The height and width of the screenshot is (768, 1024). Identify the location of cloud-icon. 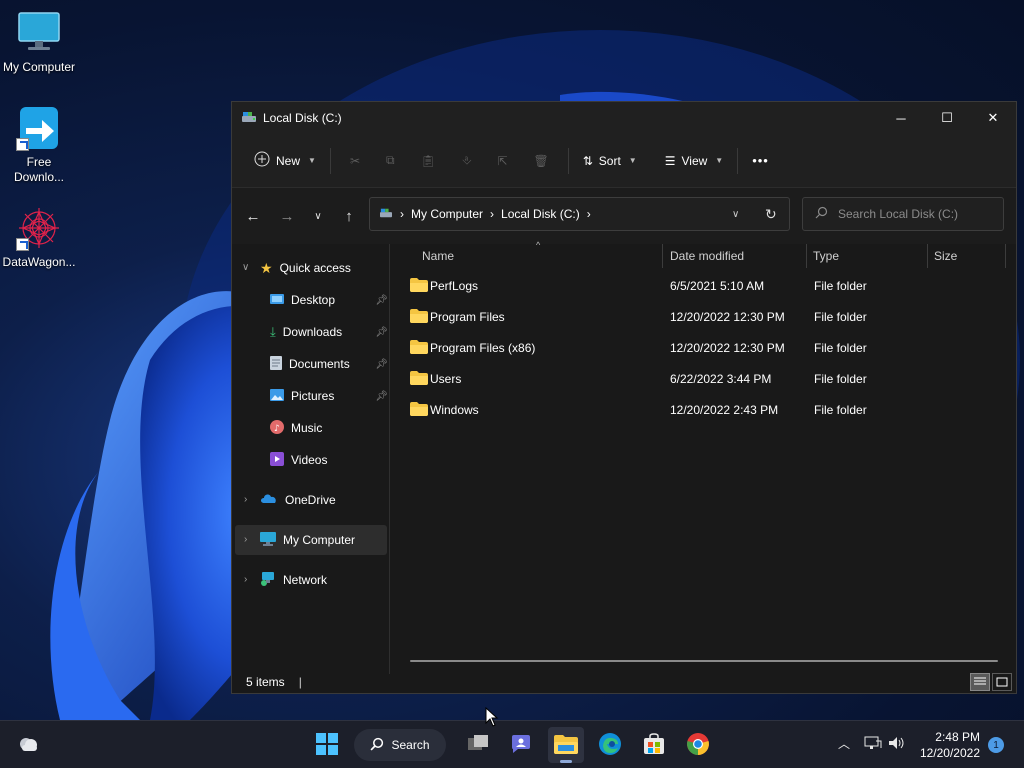
(28, 745).